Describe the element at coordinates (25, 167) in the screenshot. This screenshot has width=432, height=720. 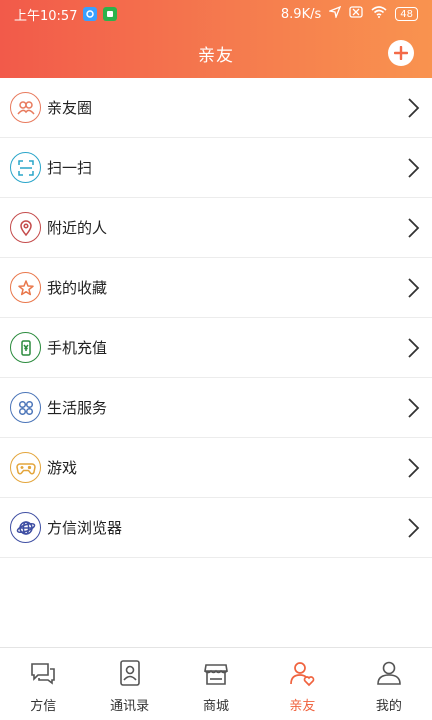
I see `scan-icon` at that location.